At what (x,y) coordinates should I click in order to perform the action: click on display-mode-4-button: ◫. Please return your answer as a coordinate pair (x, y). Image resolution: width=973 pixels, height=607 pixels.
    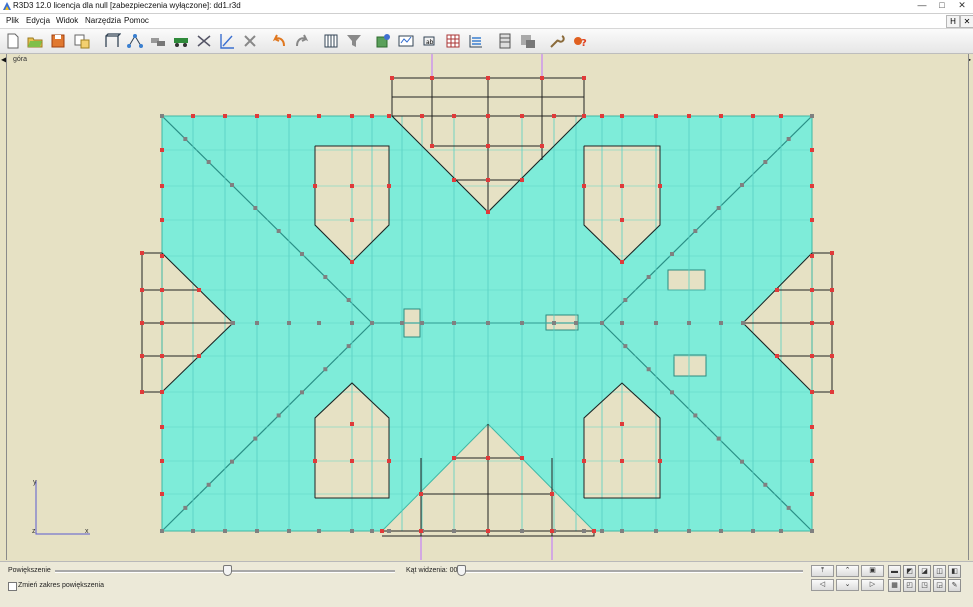
    Looking at the image, I should click on (939, 571).